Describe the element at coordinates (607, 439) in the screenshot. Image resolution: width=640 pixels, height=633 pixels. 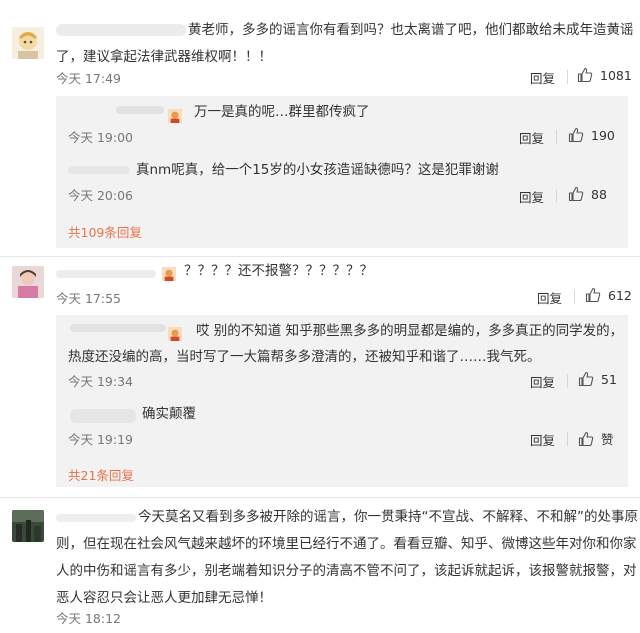
I see `like-count: 赞` at that location.